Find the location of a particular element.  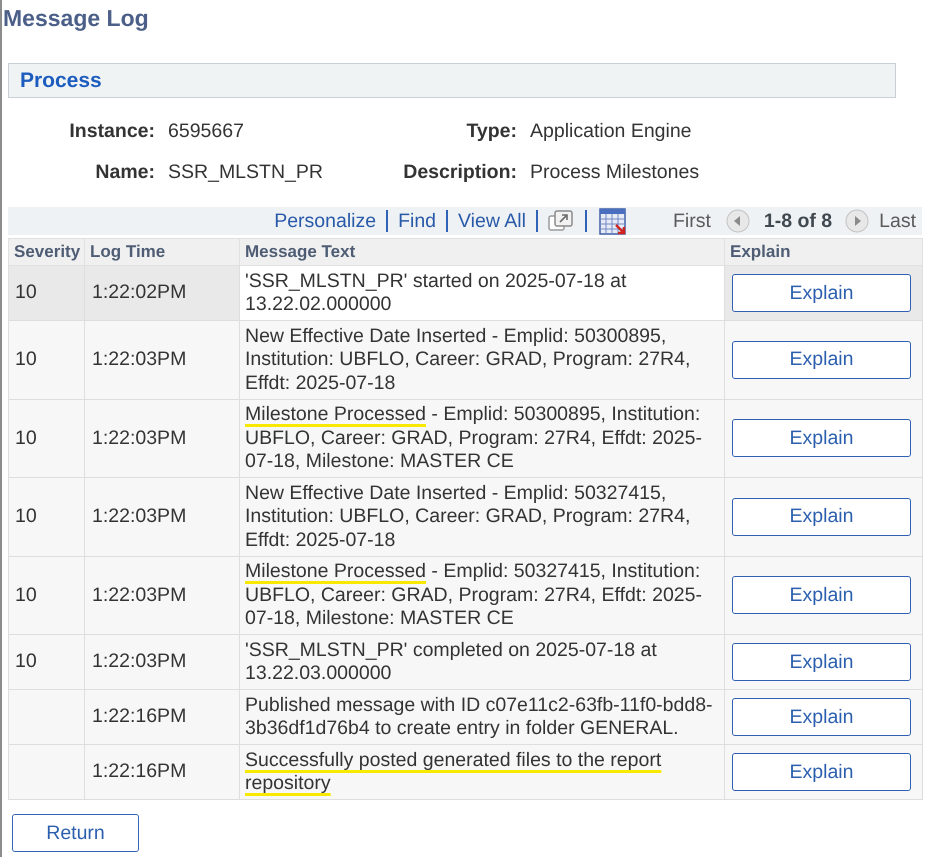

toolbar-link: Find is located at coordinates (417, 221).